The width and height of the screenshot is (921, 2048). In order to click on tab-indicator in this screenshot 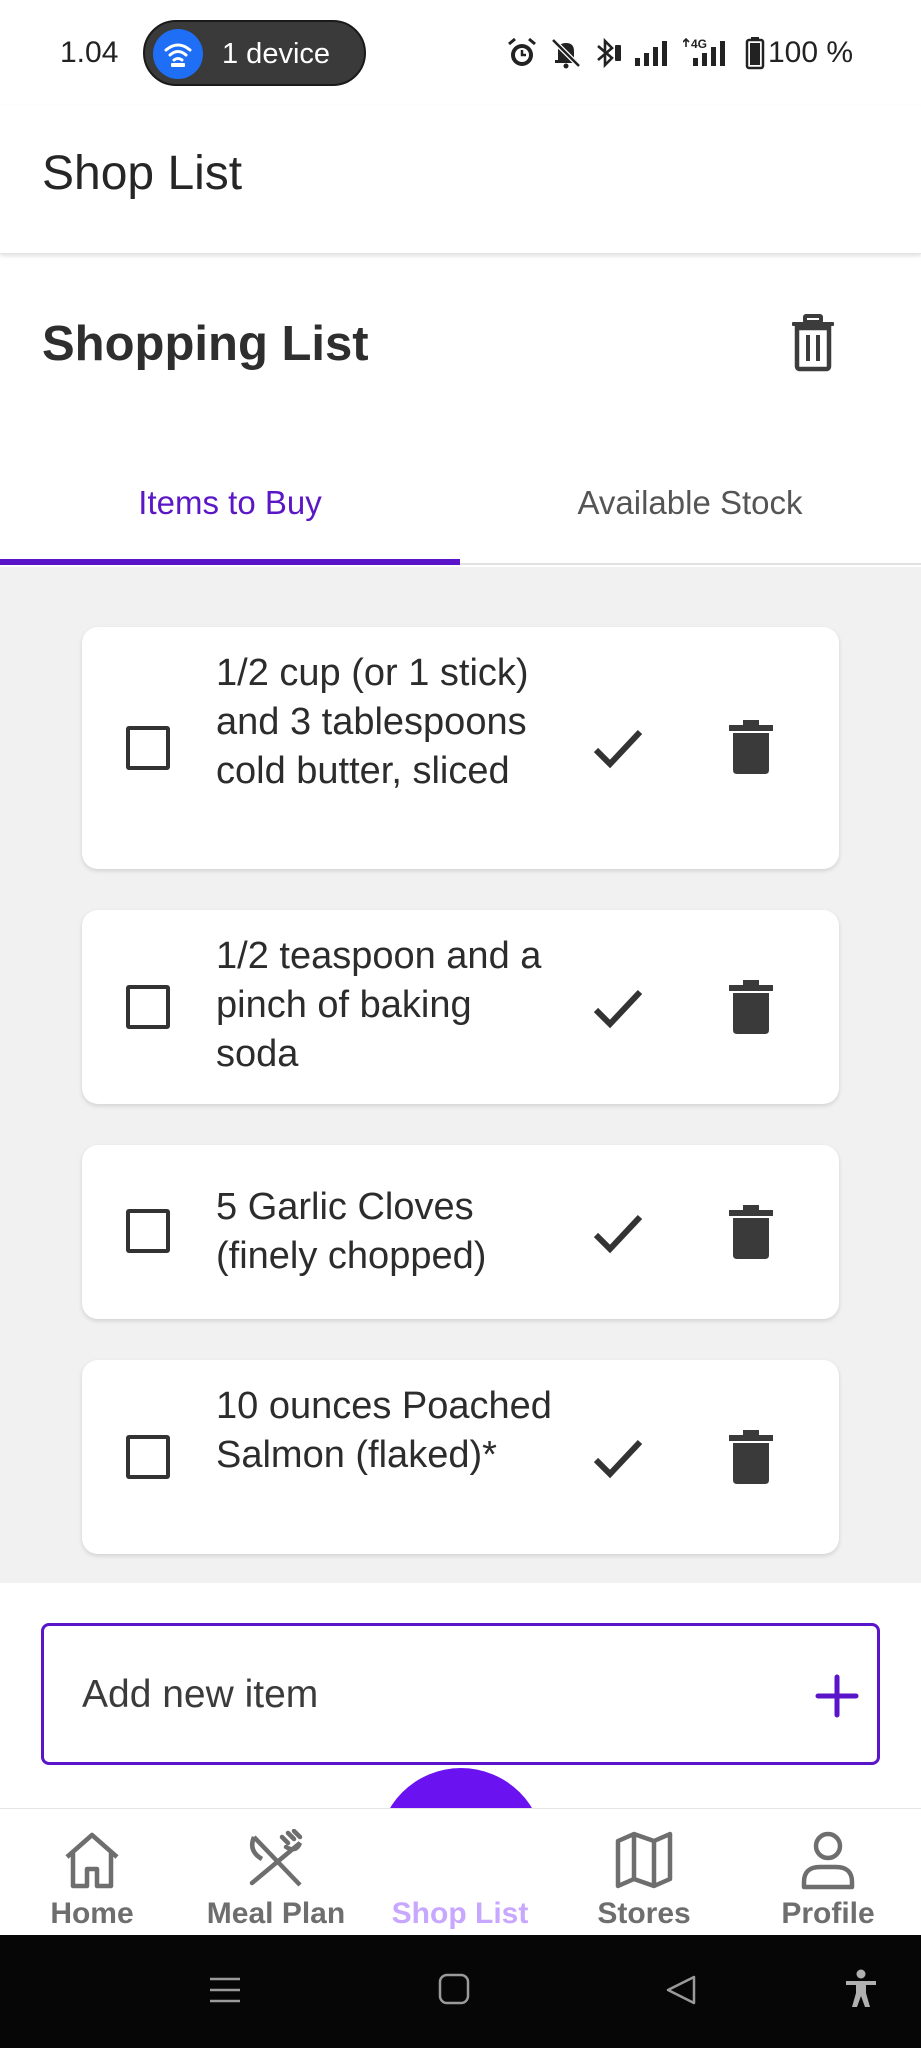, I will do `click(230, 562)`.